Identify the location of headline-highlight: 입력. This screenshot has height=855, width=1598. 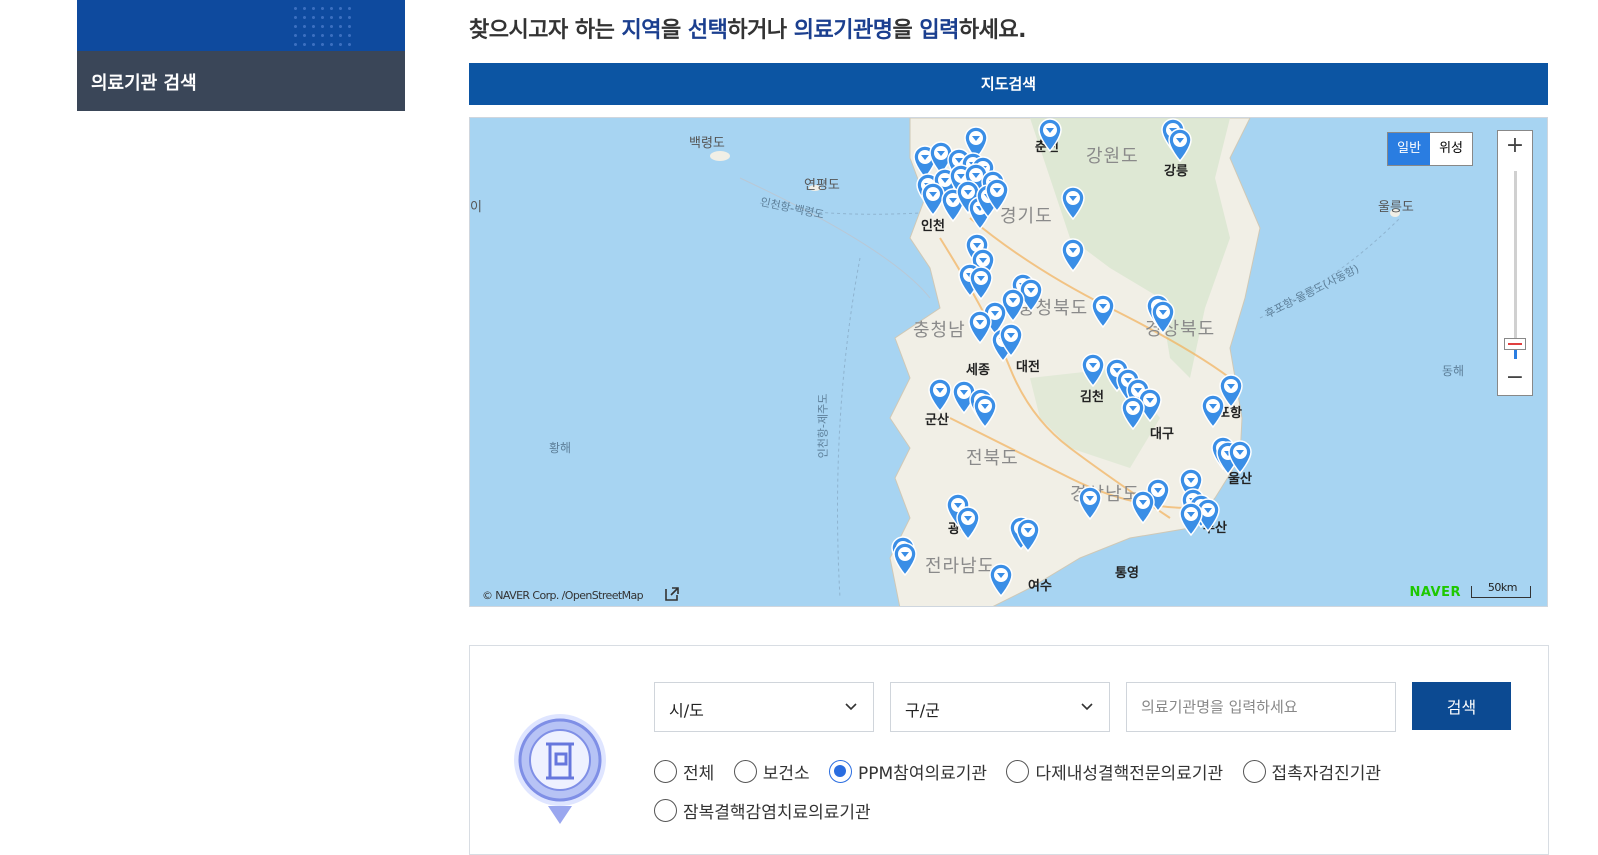
(939, 30).